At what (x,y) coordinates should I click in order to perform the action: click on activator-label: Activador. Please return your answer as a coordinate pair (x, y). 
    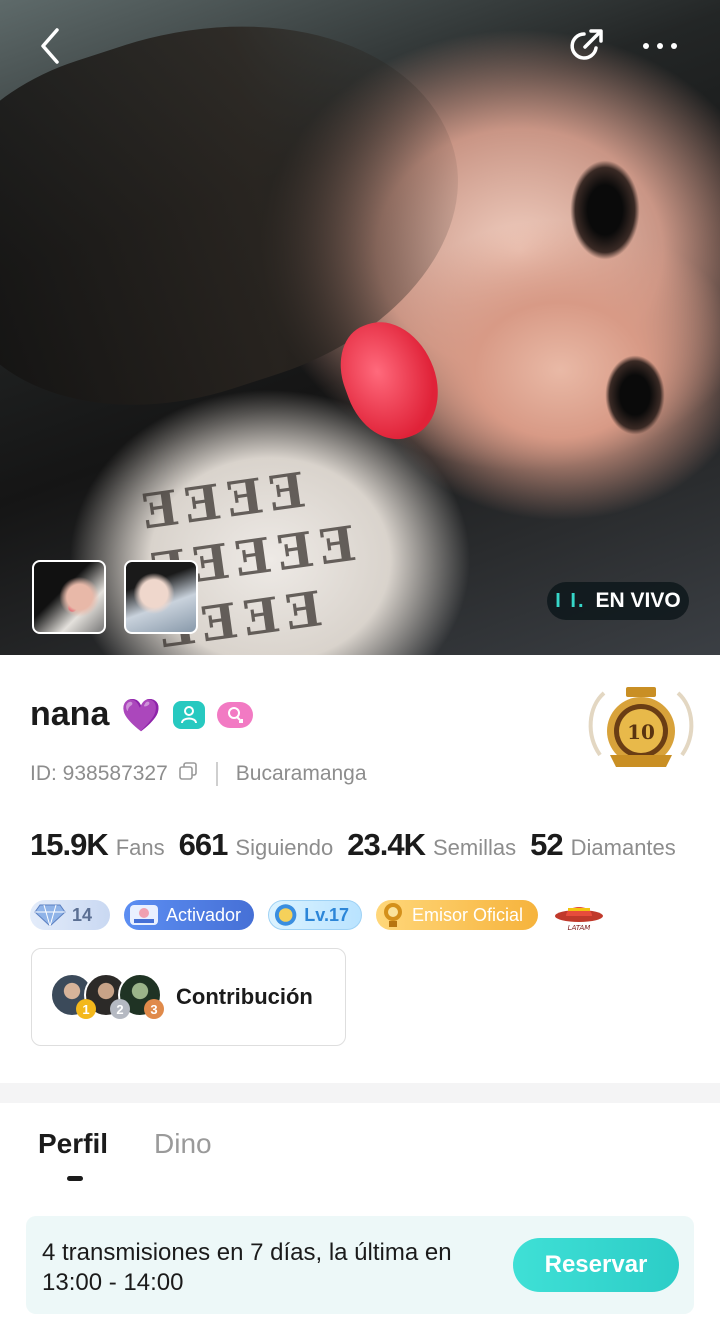
    Looking at the image, I should click on (204, 914).